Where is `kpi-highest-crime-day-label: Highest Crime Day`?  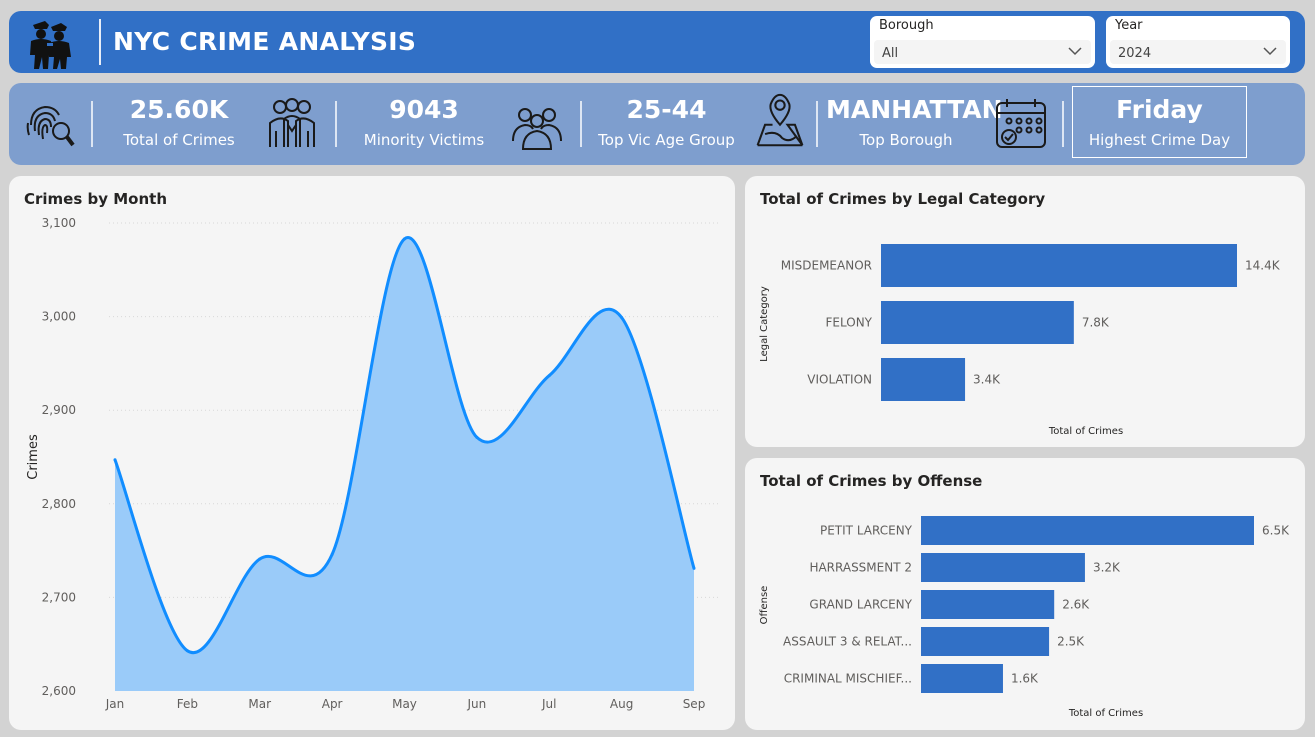 kpi-highest-crime-day-label: Highest Crime Day is located at coordinates (1159, 140).